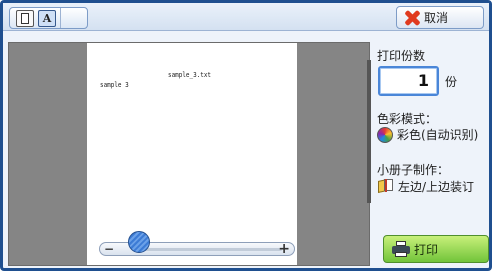  Describe the element at coordinates (436, 187) in the screenshot. I see `booklet-value: 左边/上边装订` at that location.